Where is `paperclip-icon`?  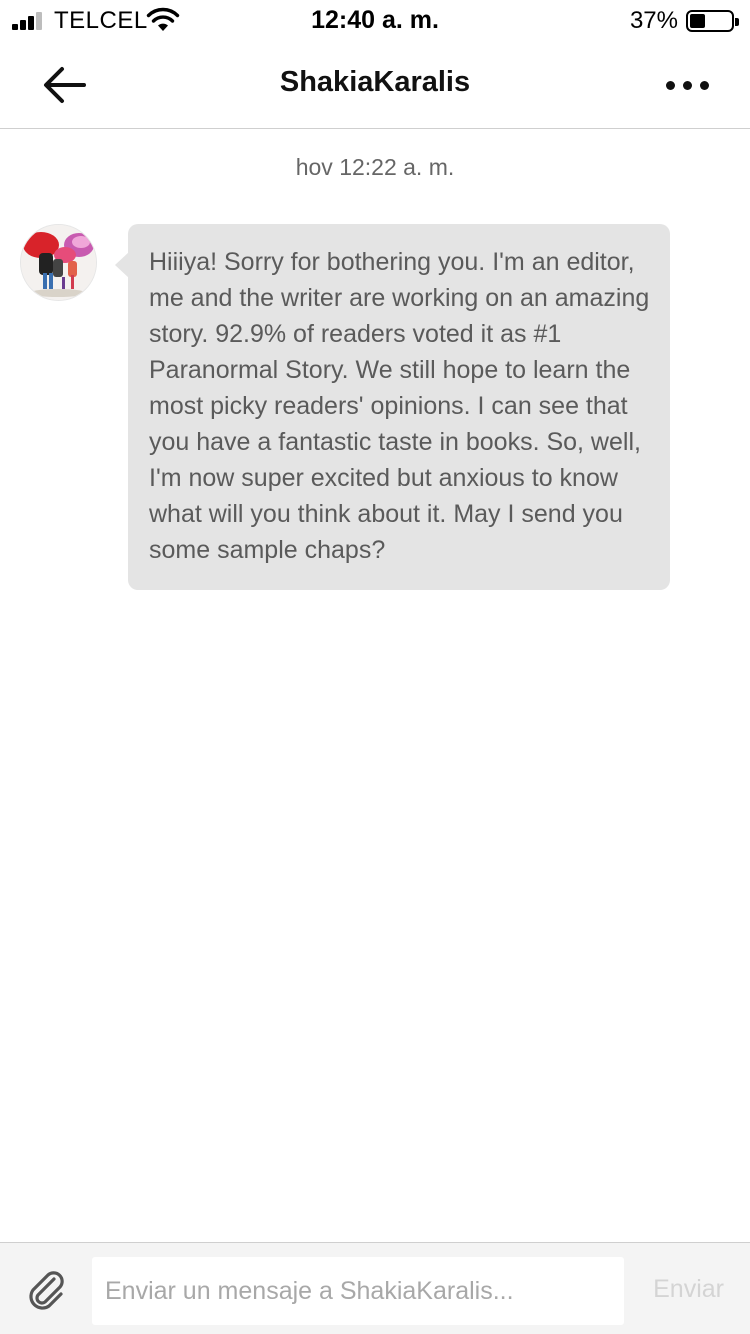 paperclip-icon is located at coordinates (46, 1290).